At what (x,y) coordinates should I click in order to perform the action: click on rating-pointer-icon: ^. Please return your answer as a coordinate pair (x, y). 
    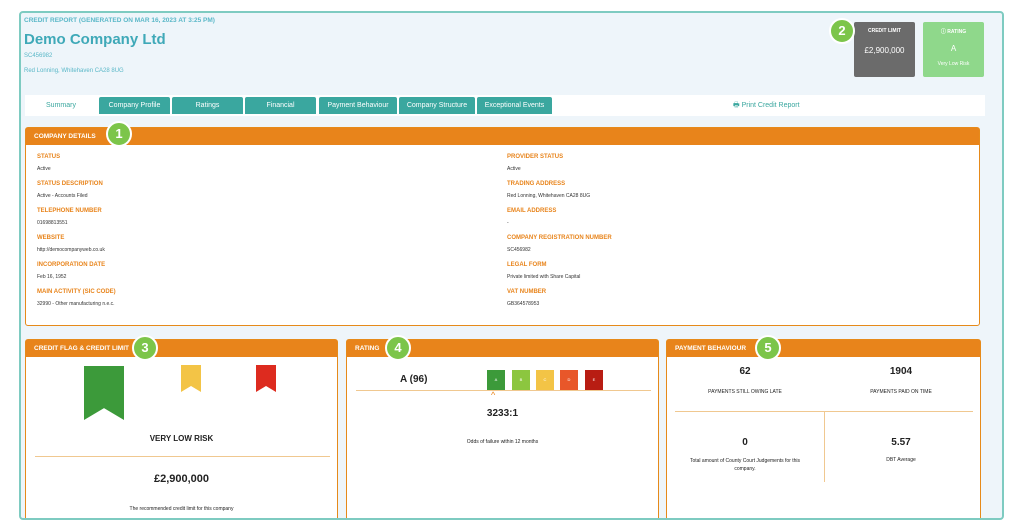
    Looking at the image, I should click on (493, 395).